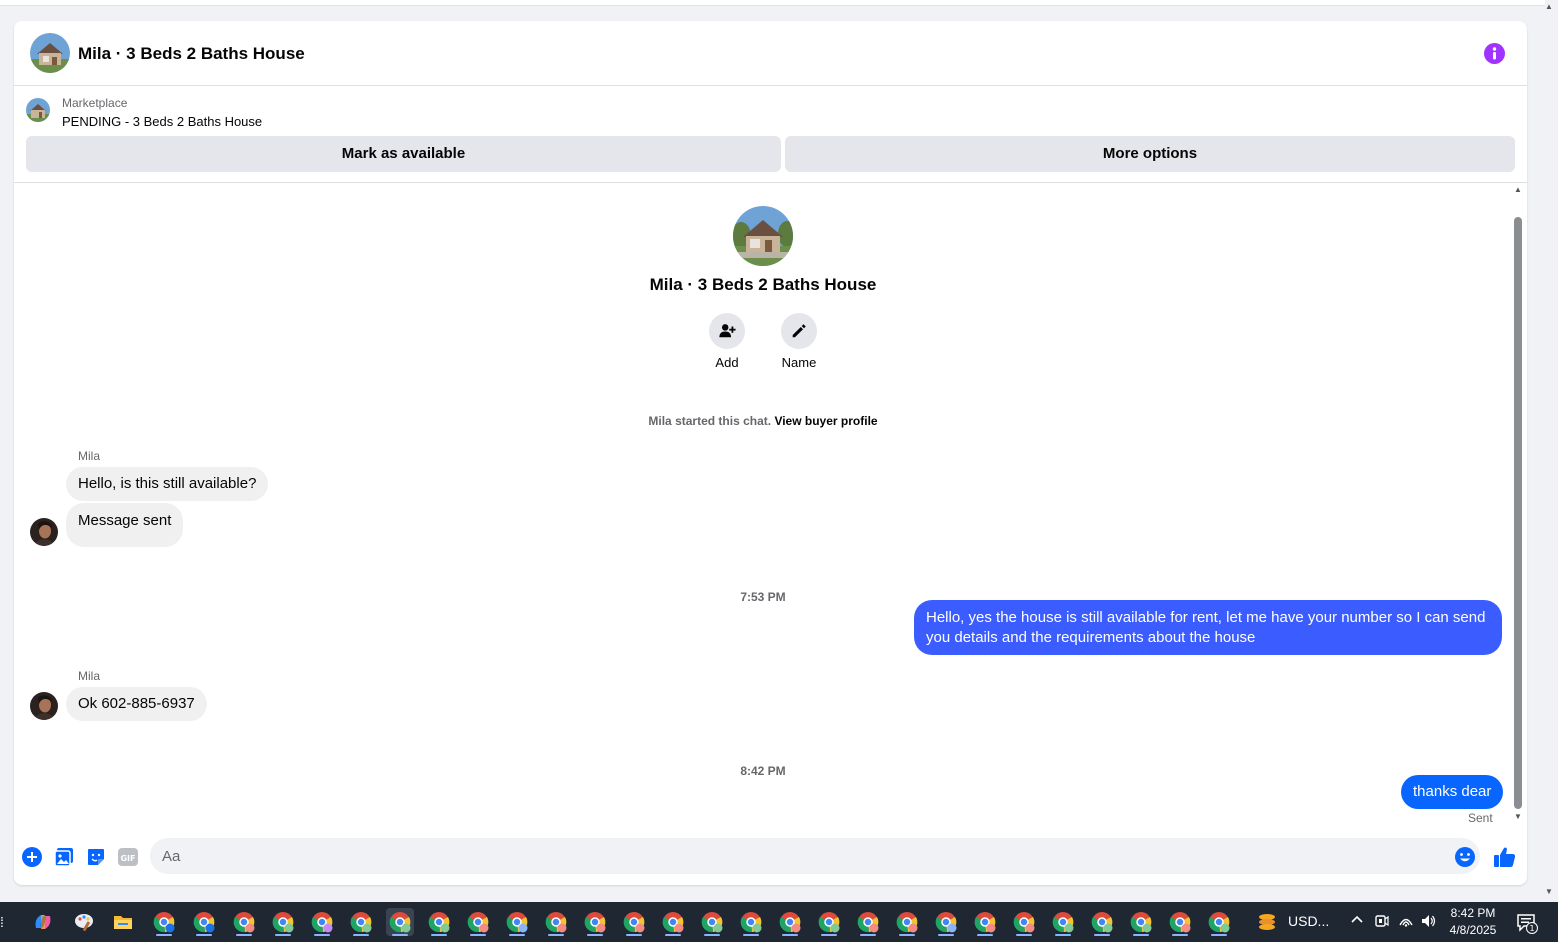  What do you see at coordinates (1428, 922) in the screenshot?
I see `volume-icon` at bounding box center [1428, 922].